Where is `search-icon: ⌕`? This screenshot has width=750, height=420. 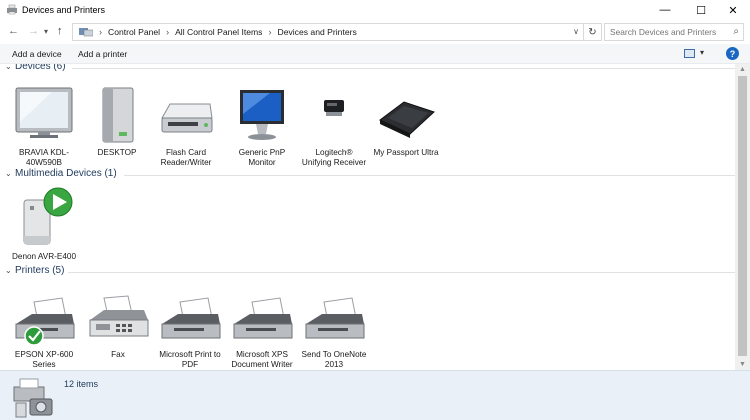
search-icon: ⌕ is located at coordinates (736, 31).